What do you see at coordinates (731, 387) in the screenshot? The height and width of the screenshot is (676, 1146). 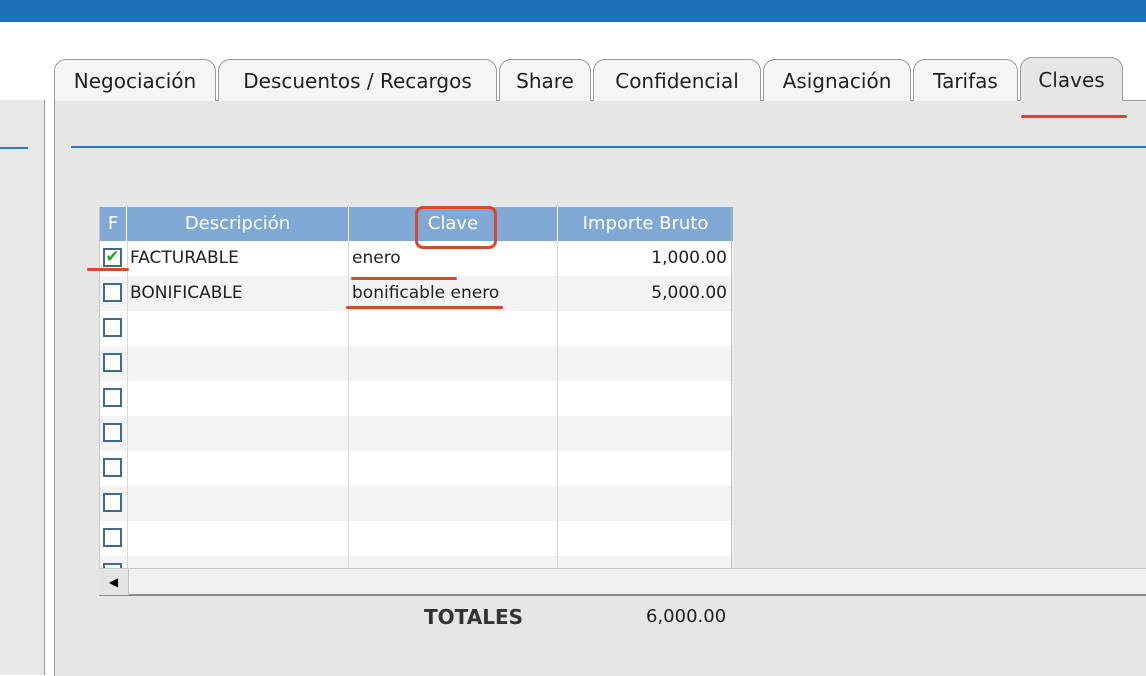 I see `grid-right-border` at bounding box center [731, 387].